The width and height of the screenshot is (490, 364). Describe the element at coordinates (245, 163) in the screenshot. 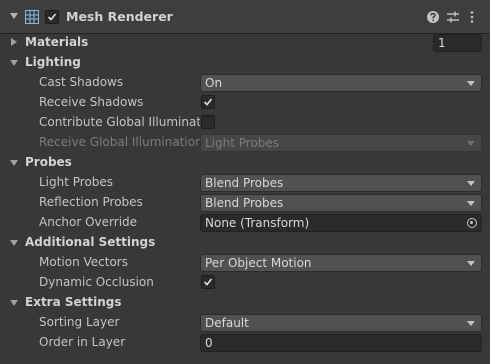

I see `probes-section: Probes` at that location.